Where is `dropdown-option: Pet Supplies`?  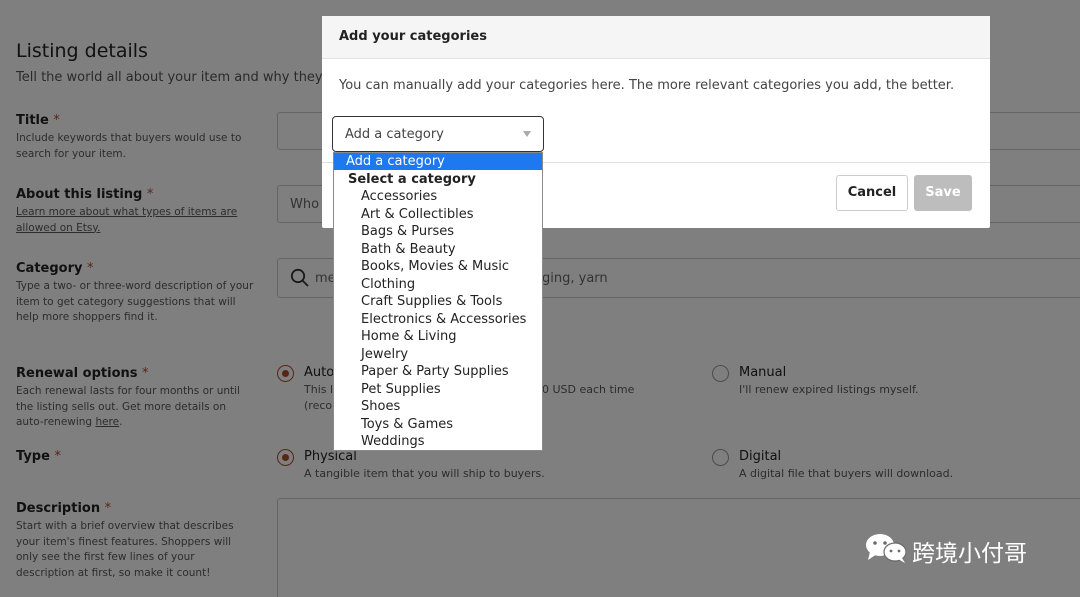 dropdown-option: Pet Supplies is located at coordinates (438, 389).